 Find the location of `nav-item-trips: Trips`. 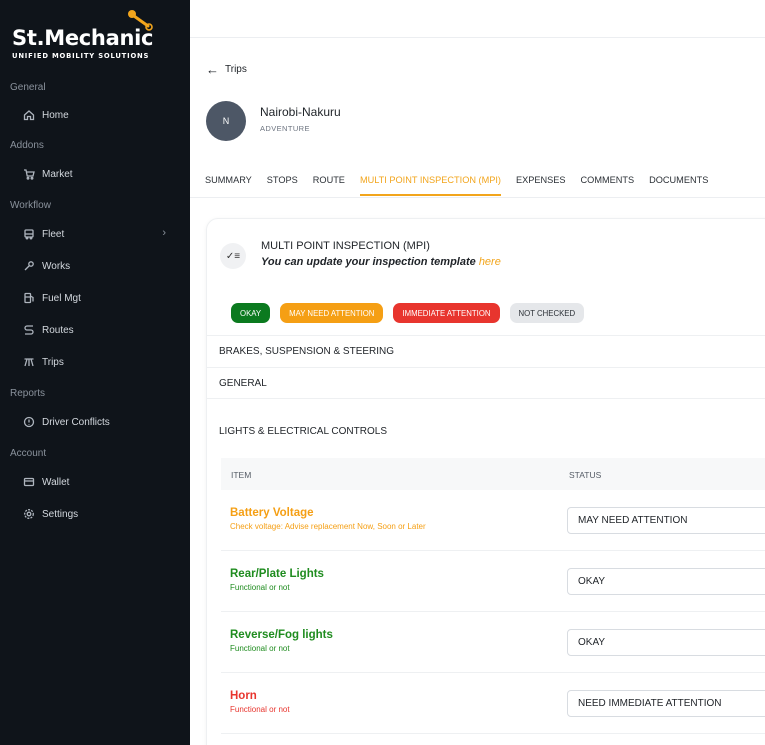

nav-item-trips: Trips is located at coordinates (97, 362).